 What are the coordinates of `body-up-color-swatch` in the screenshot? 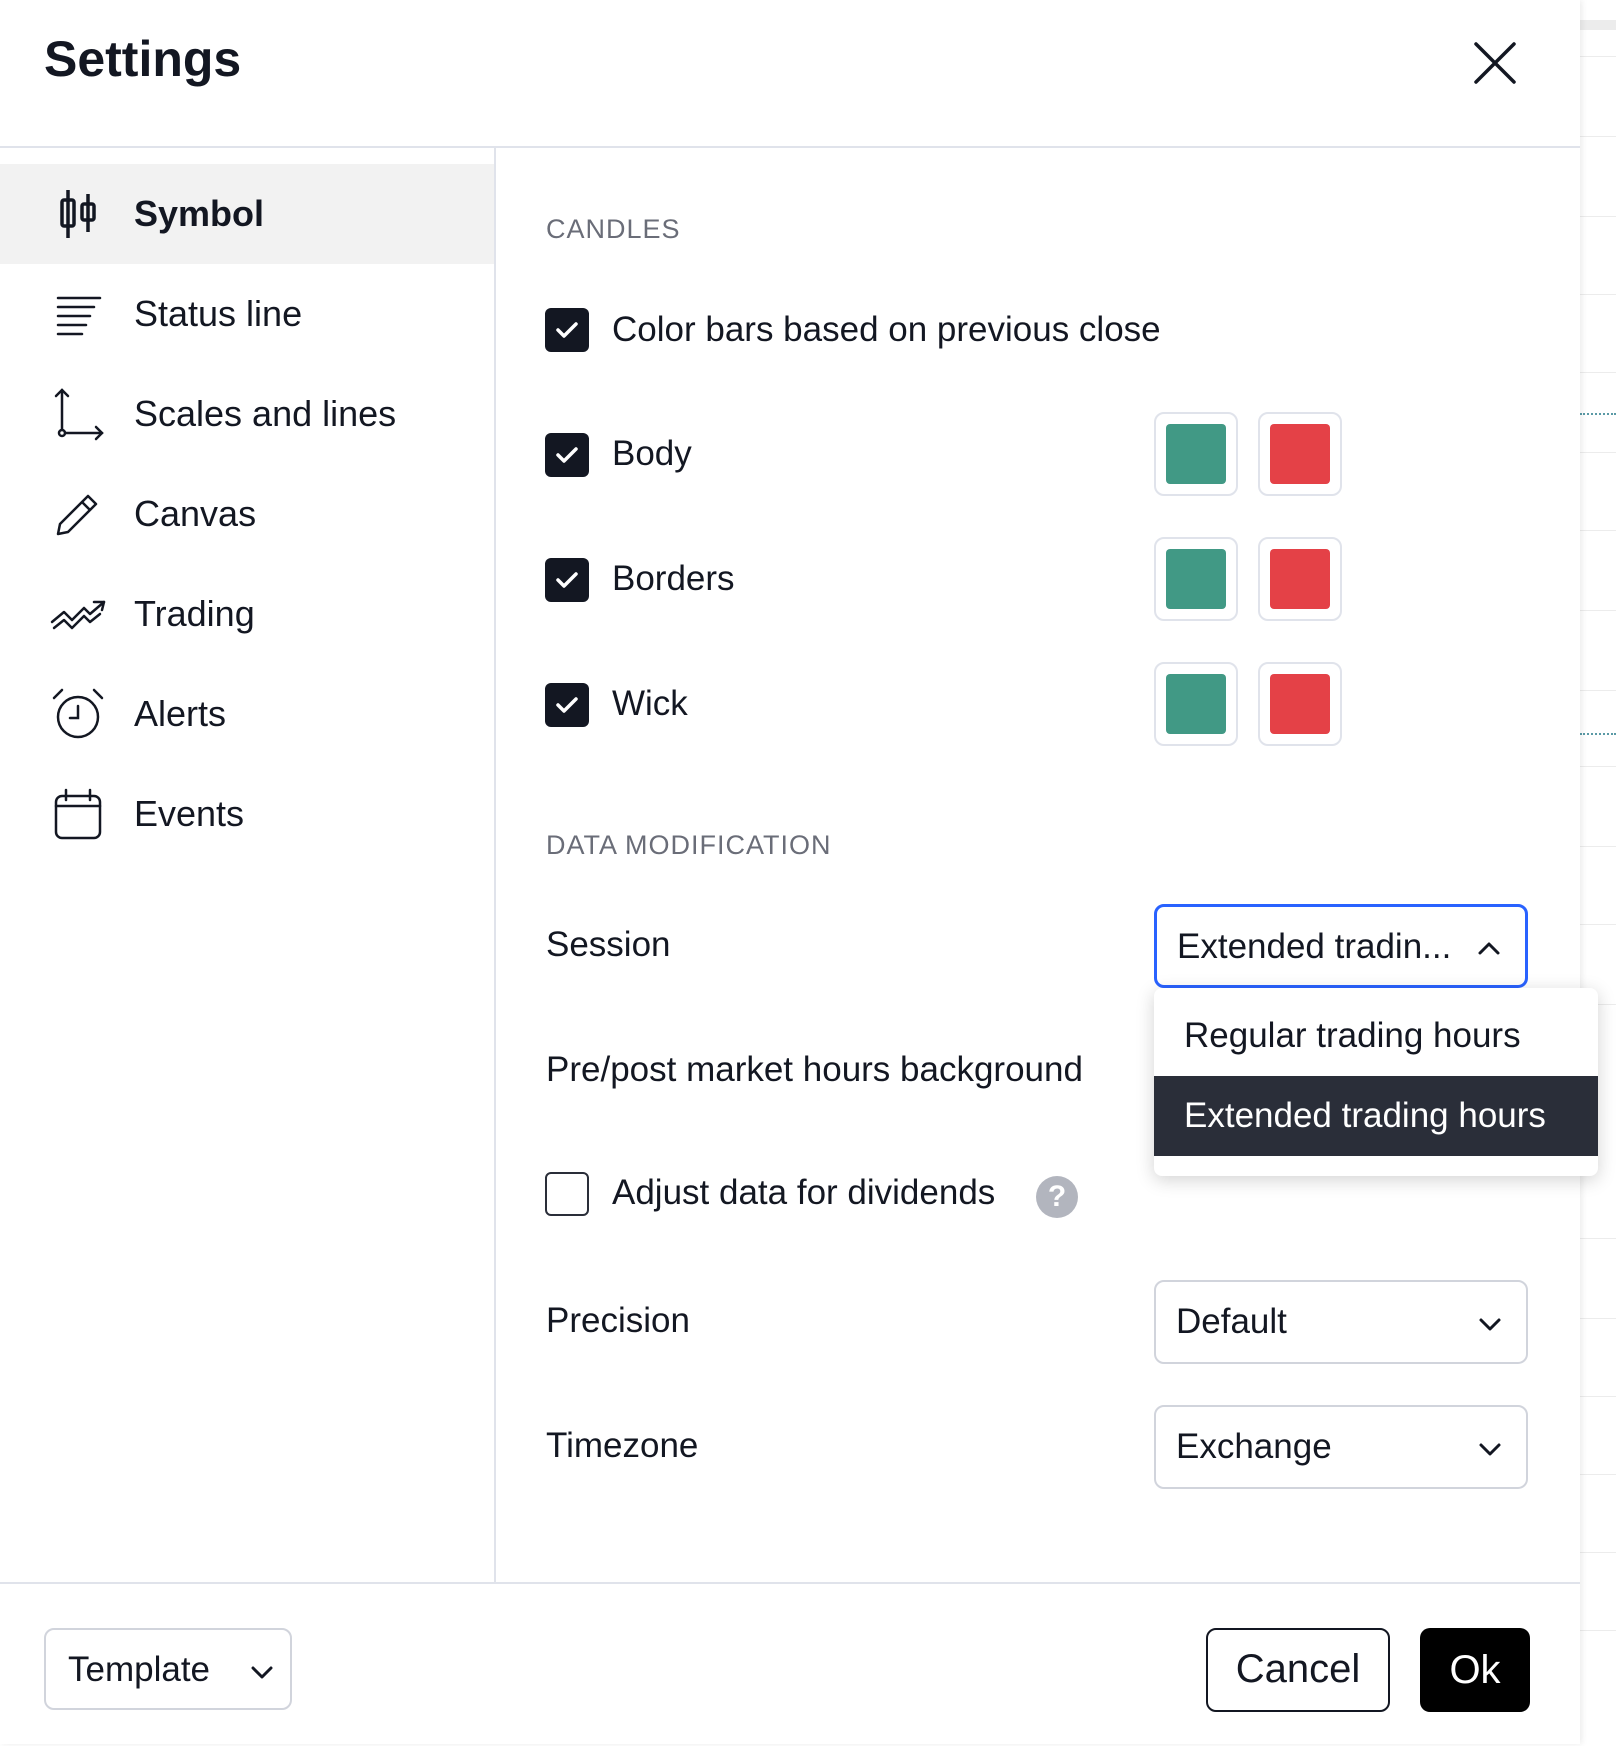 It's located at (1196, 454).